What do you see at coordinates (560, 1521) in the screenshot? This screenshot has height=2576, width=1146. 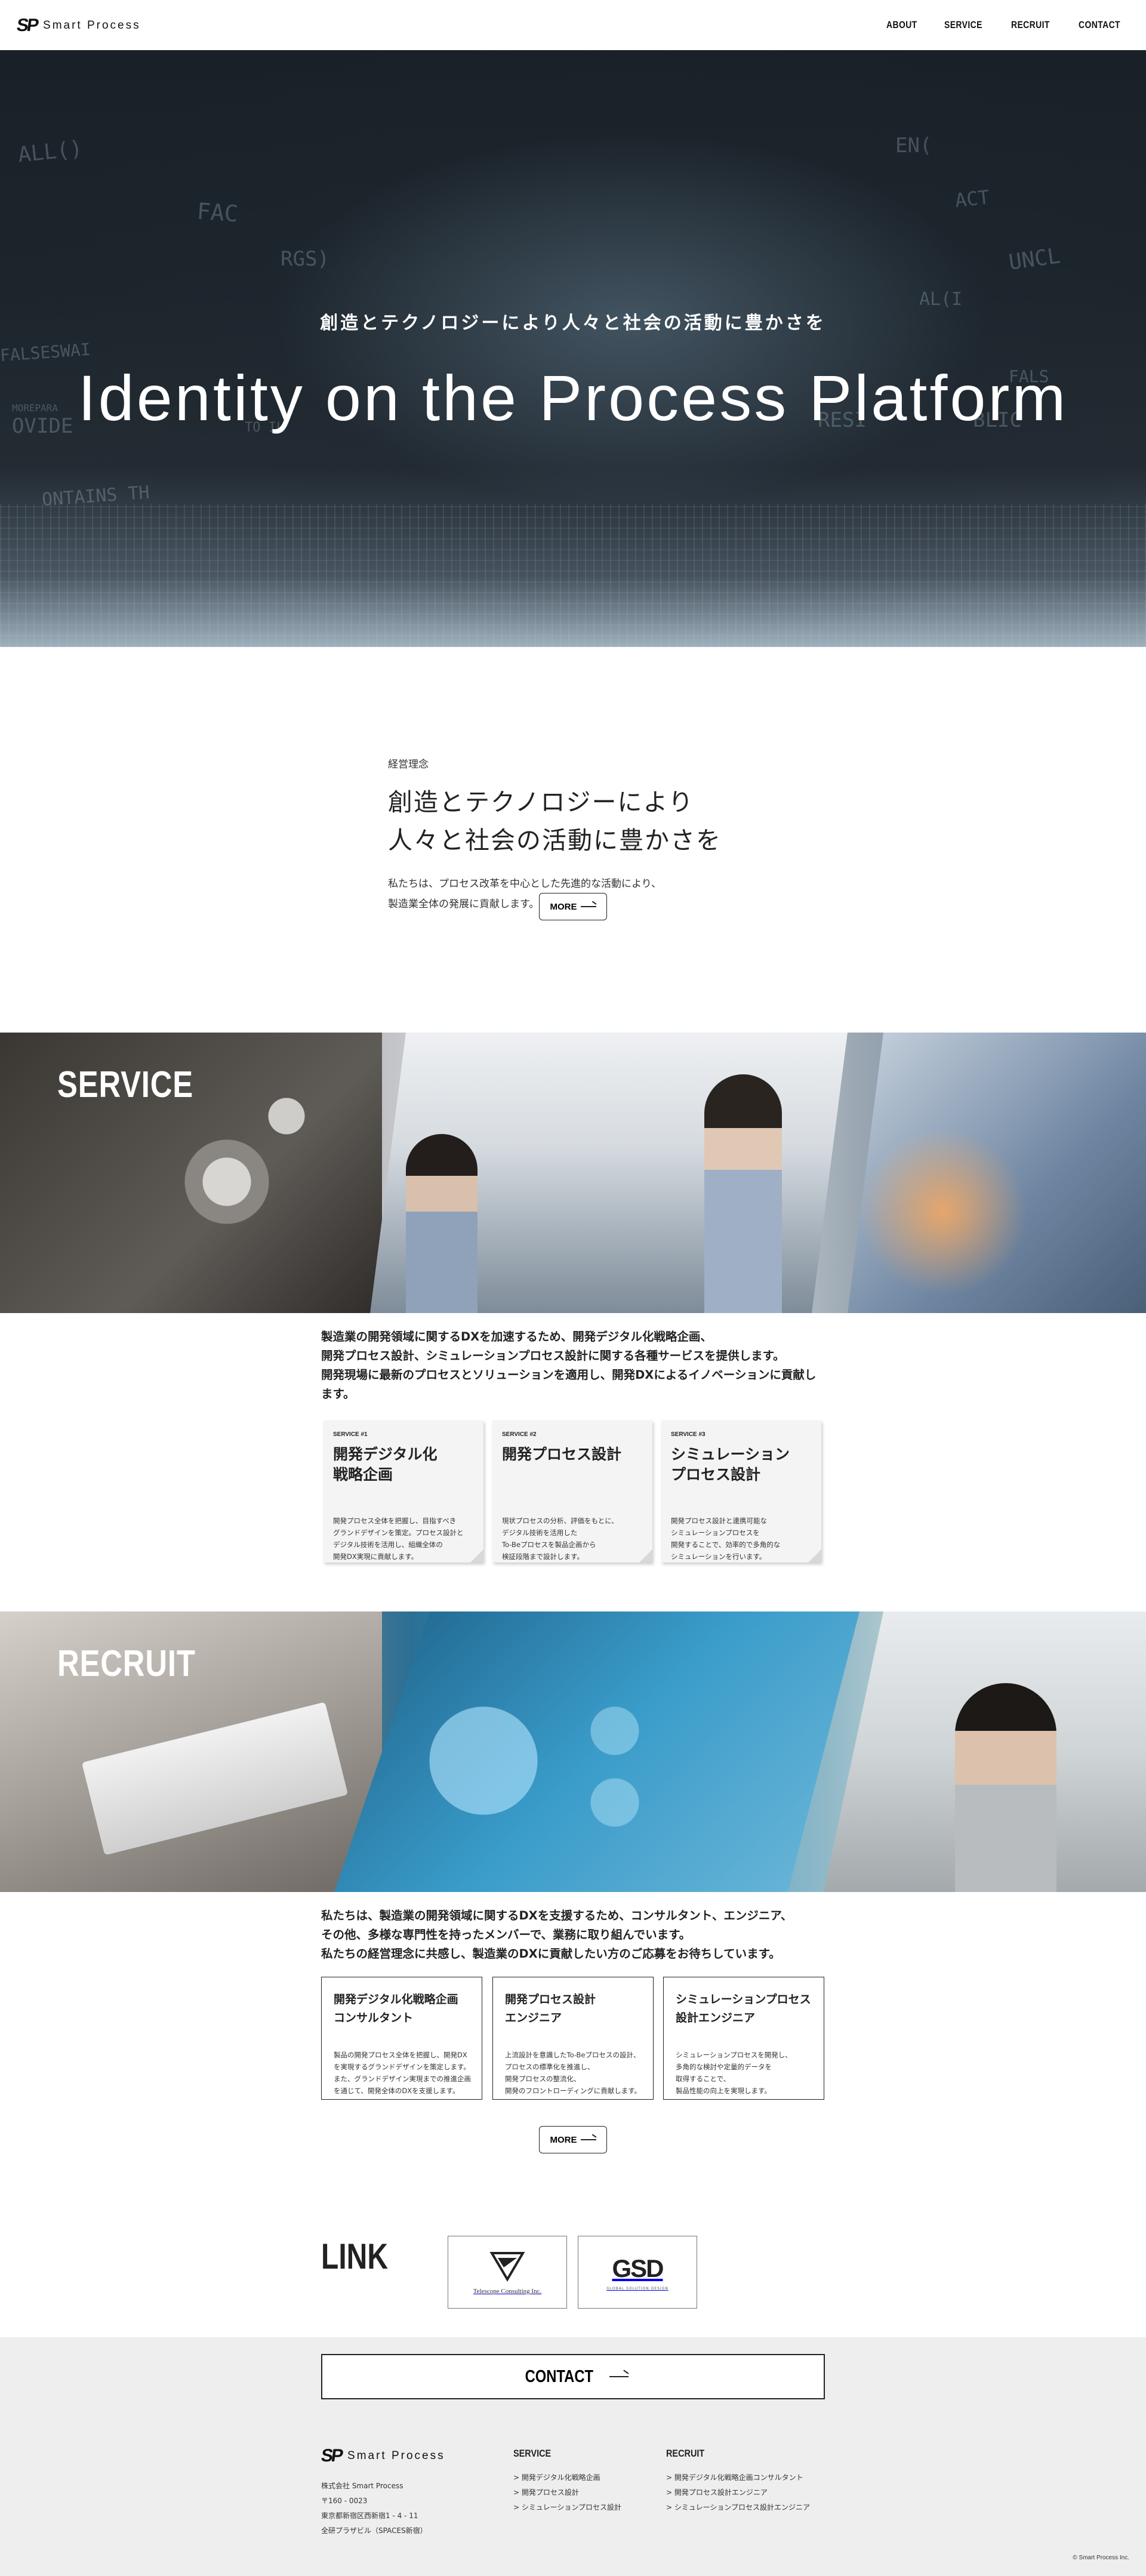 I see `desc-line: 現状プロセスの分析、評価をもとに、` at bounding box center [560, 1521].